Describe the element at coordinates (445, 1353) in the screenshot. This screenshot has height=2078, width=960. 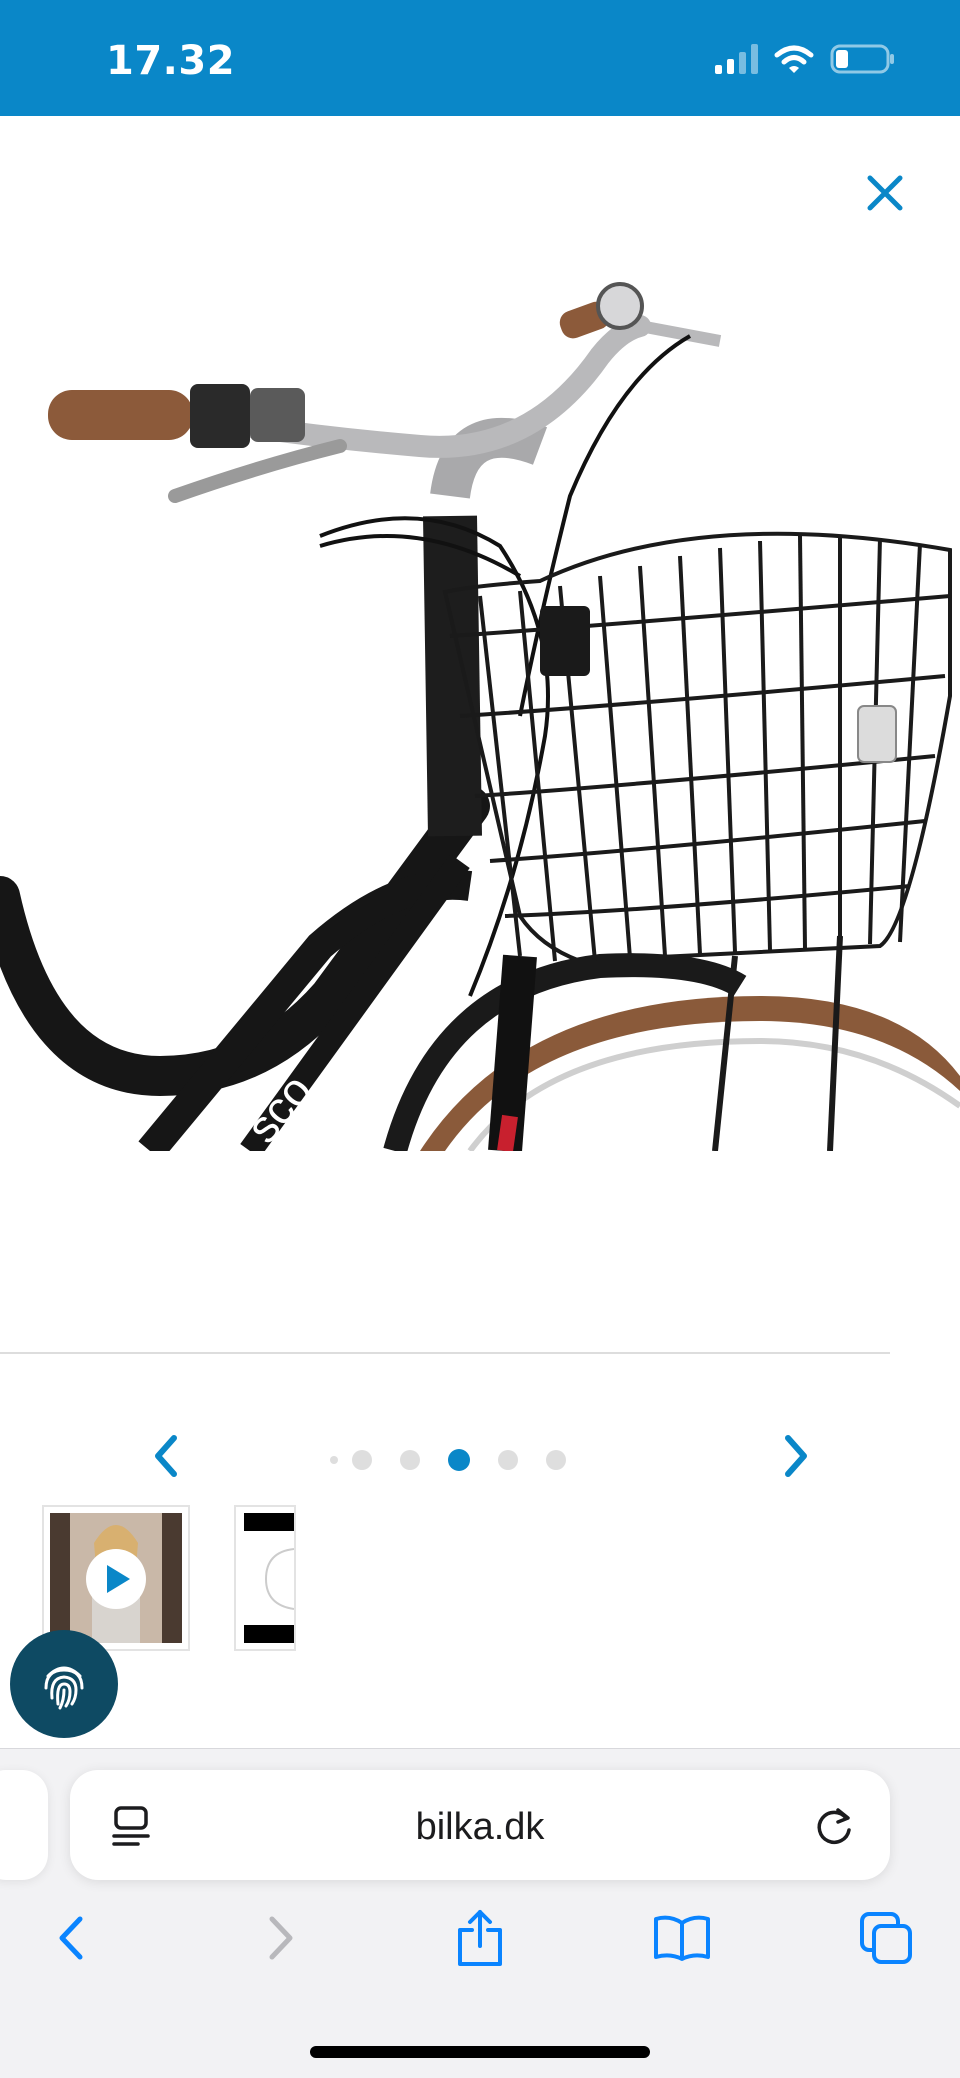
I see `gallery-divider` at that location.